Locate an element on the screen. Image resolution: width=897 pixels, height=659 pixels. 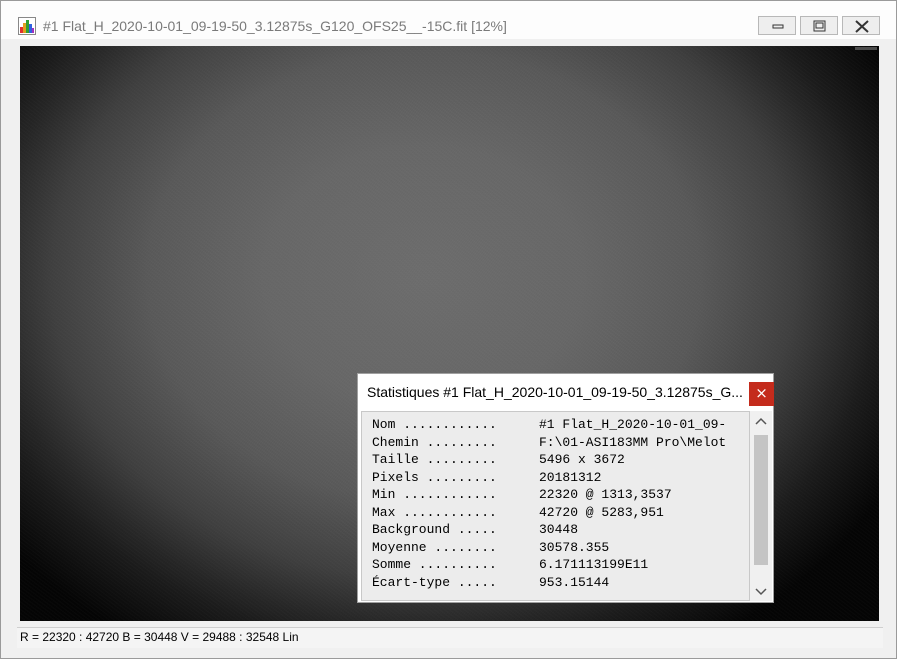
scroll-up-icon is located at coordinates (761, 421).